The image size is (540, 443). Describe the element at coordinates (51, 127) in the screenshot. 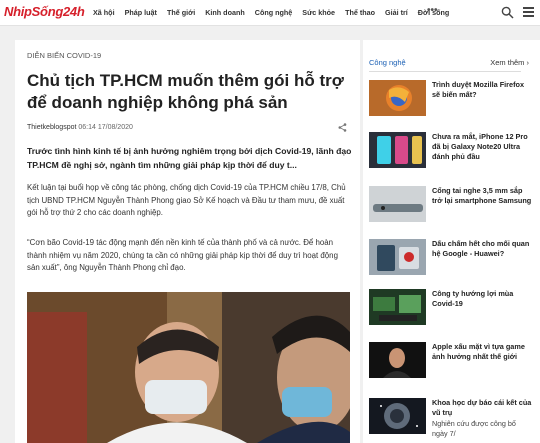

I see `article-author: Thietkeblogspot` at that location.